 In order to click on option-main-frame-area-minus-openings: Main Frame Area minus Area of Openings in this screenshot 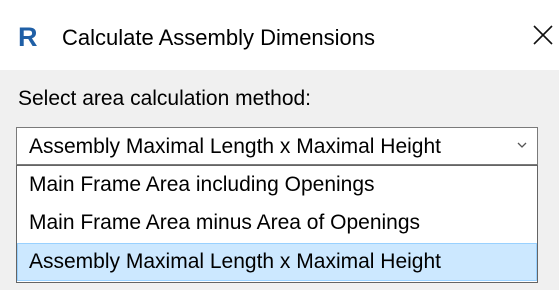, I will do `click(277, 223)`.